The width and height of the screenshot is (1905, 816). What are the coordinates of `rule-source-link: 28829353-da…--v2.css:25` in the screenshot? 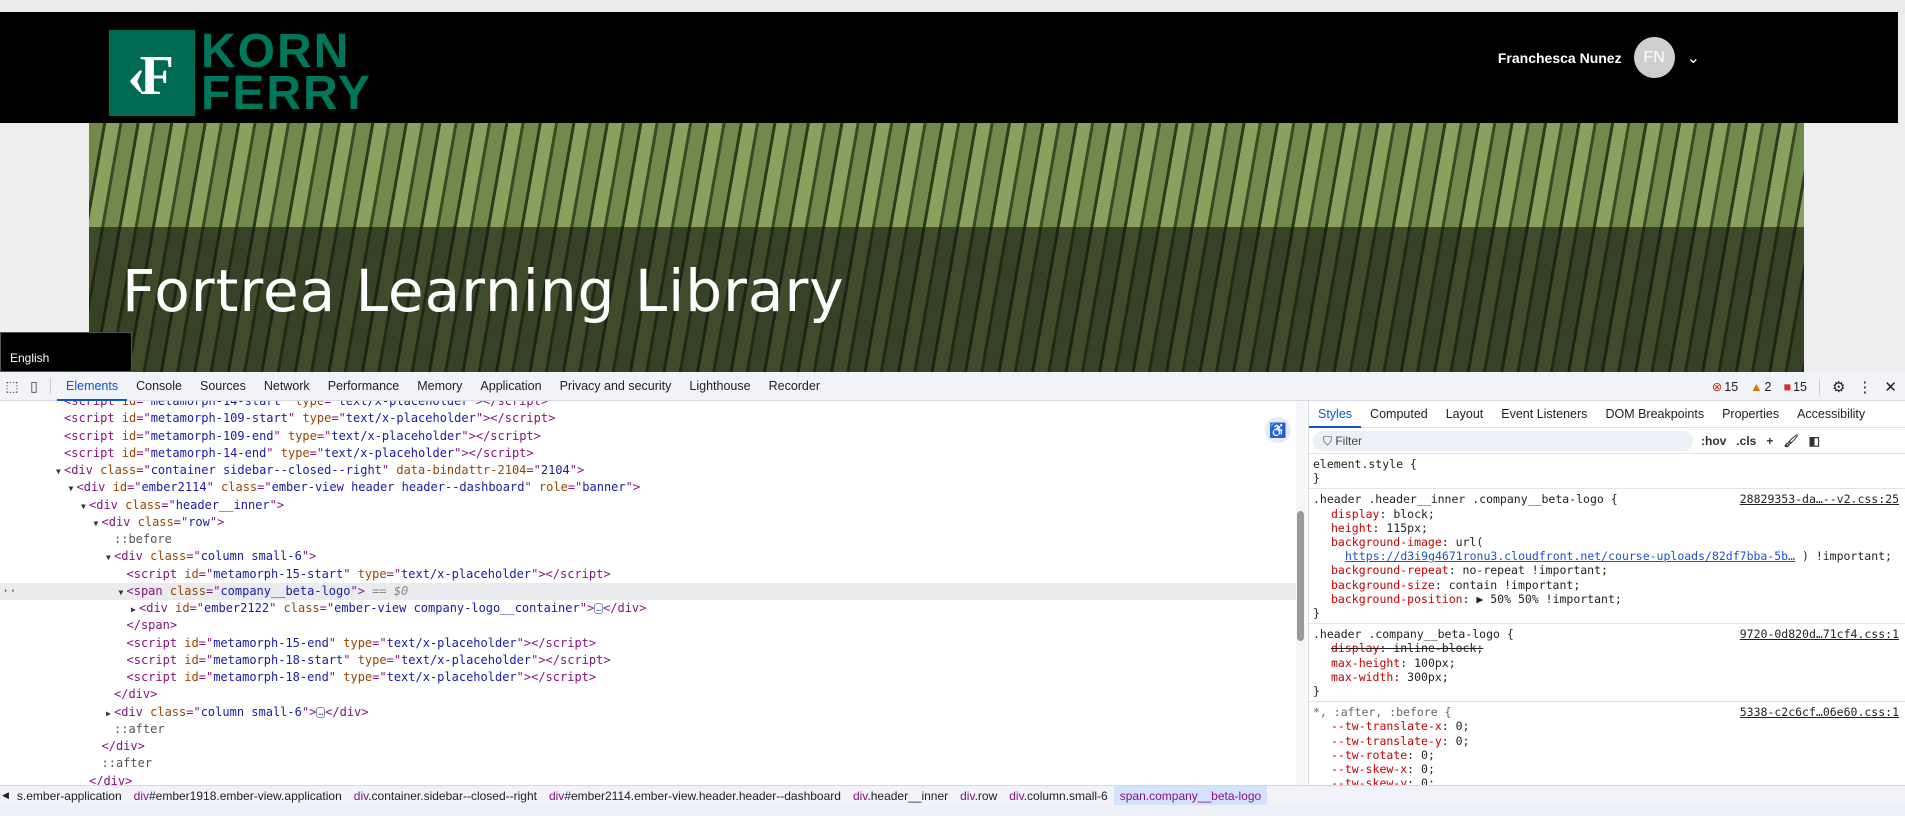 It's located at (1819, 499).